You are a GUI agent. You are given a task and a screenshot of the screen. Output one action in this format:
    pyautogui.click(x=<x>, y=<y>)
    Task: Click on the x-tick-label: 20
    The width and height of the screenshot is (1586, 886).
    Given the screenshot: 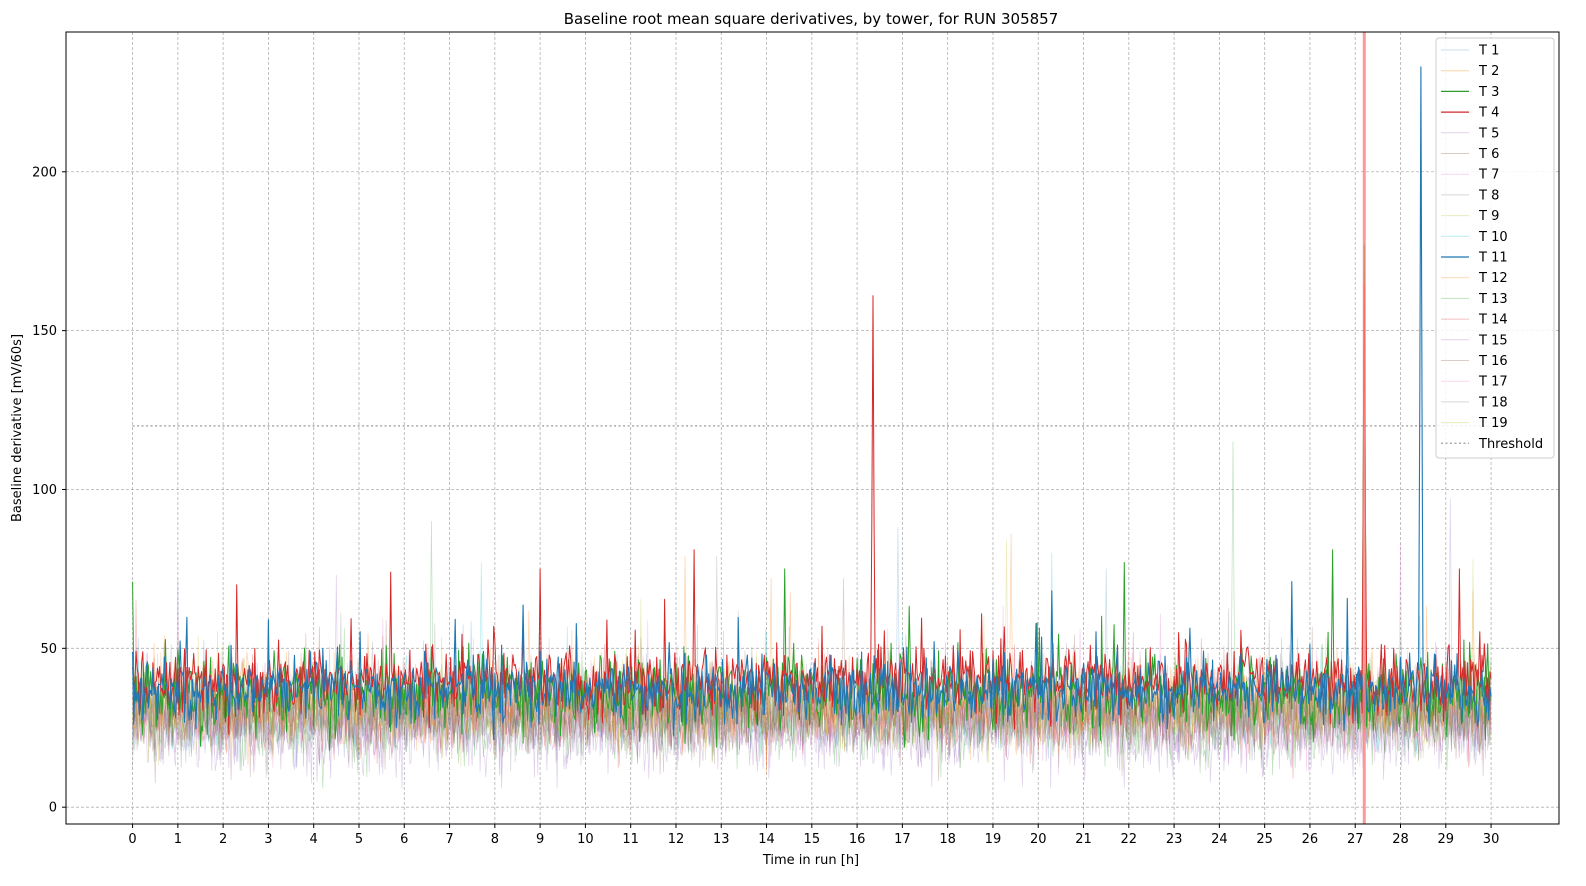 What is the action you would take?
    pyautogui.click(x=1038, y=839)
    